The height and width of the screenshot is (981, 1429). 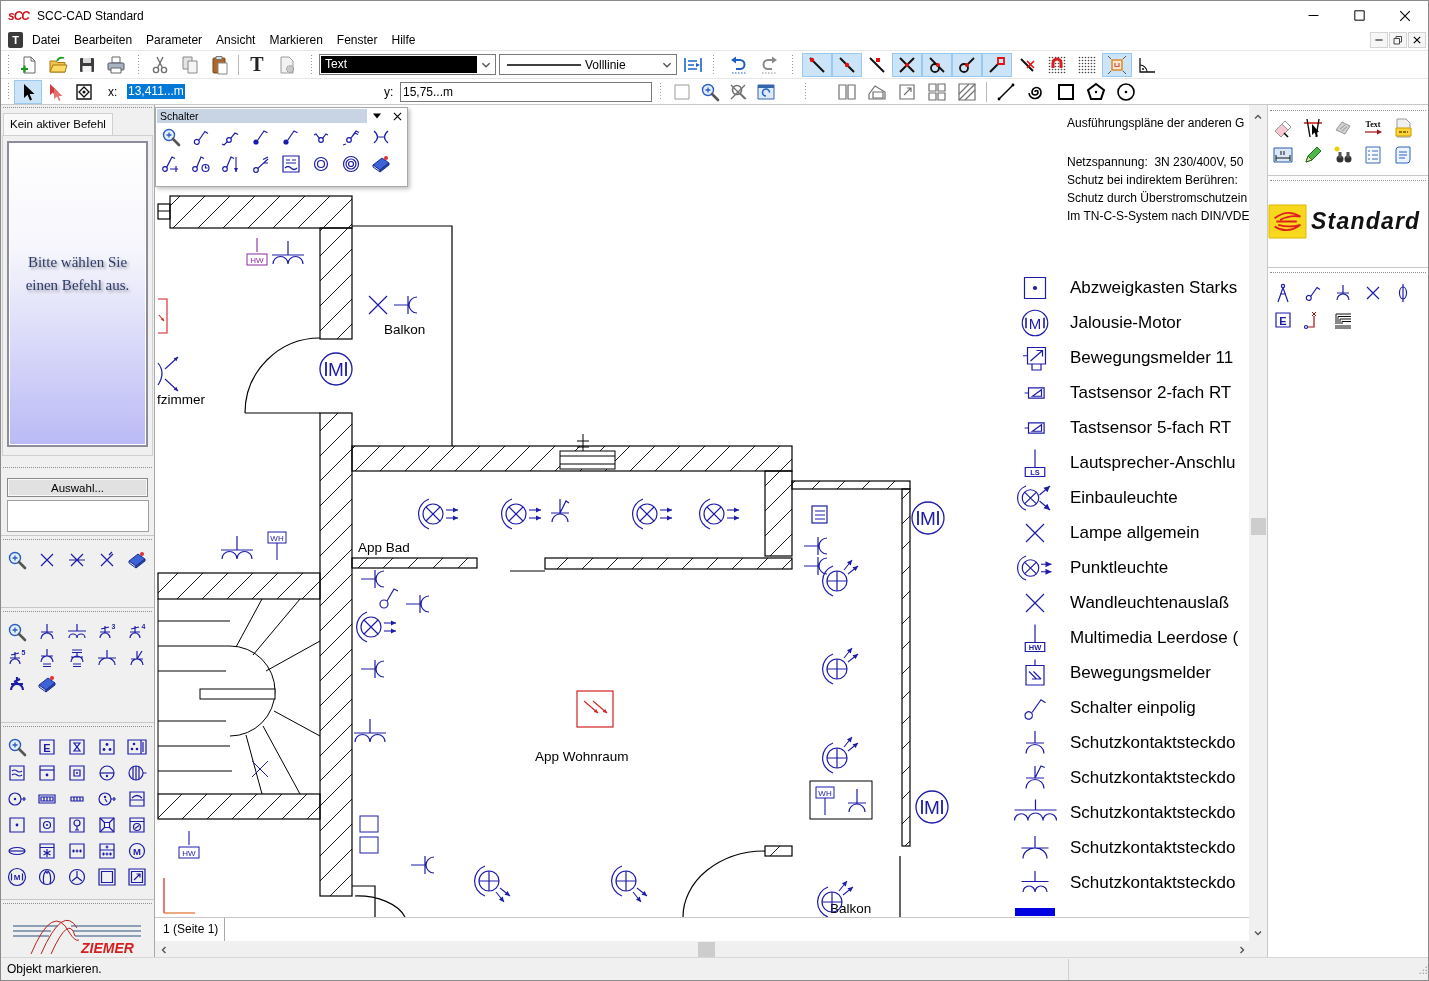 What do you see at coordinates (252, 91) in the screenshot?
I see `x-coordinate-field: 13,411...m` at bounding box center [252, 91].